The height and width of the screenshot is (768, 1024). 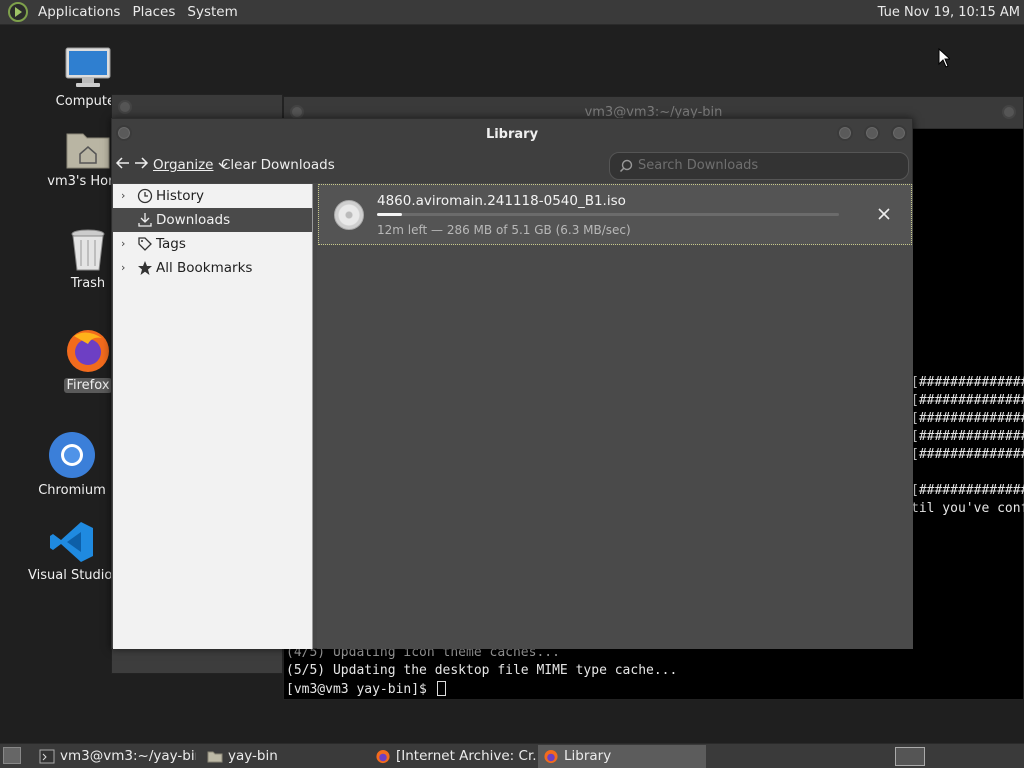 What do you see at coordinates (1009, 112) in the screenshot?
I see `terminal-minimize-button` at bounding box center [1009, 112].